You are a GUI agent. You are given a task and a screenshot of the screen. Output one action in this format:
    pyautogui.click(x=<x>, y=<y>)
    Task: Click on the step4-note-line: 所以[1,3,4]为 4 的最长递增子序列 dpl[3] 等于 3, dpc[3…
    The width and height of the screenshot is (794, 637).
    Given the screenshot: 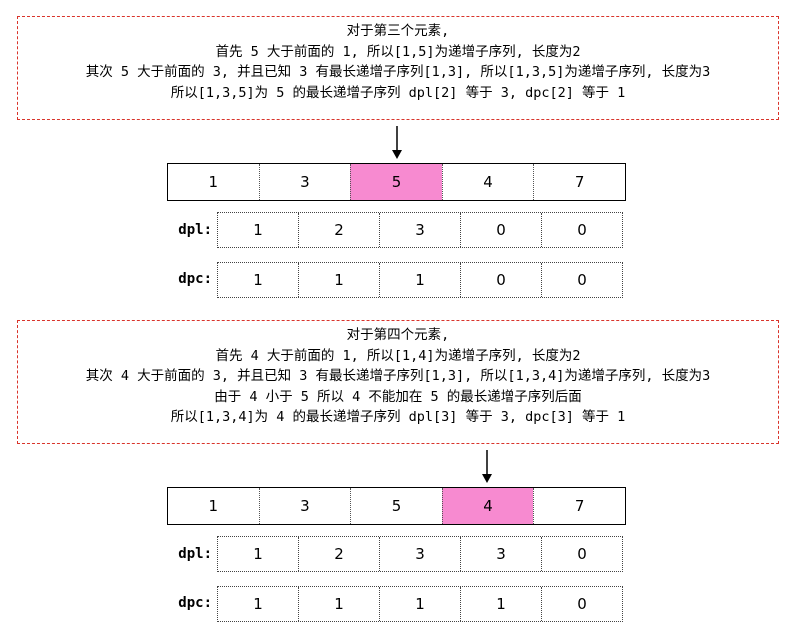 What is the action you would take?
    pyautogui.click(x=398, y=417)
    